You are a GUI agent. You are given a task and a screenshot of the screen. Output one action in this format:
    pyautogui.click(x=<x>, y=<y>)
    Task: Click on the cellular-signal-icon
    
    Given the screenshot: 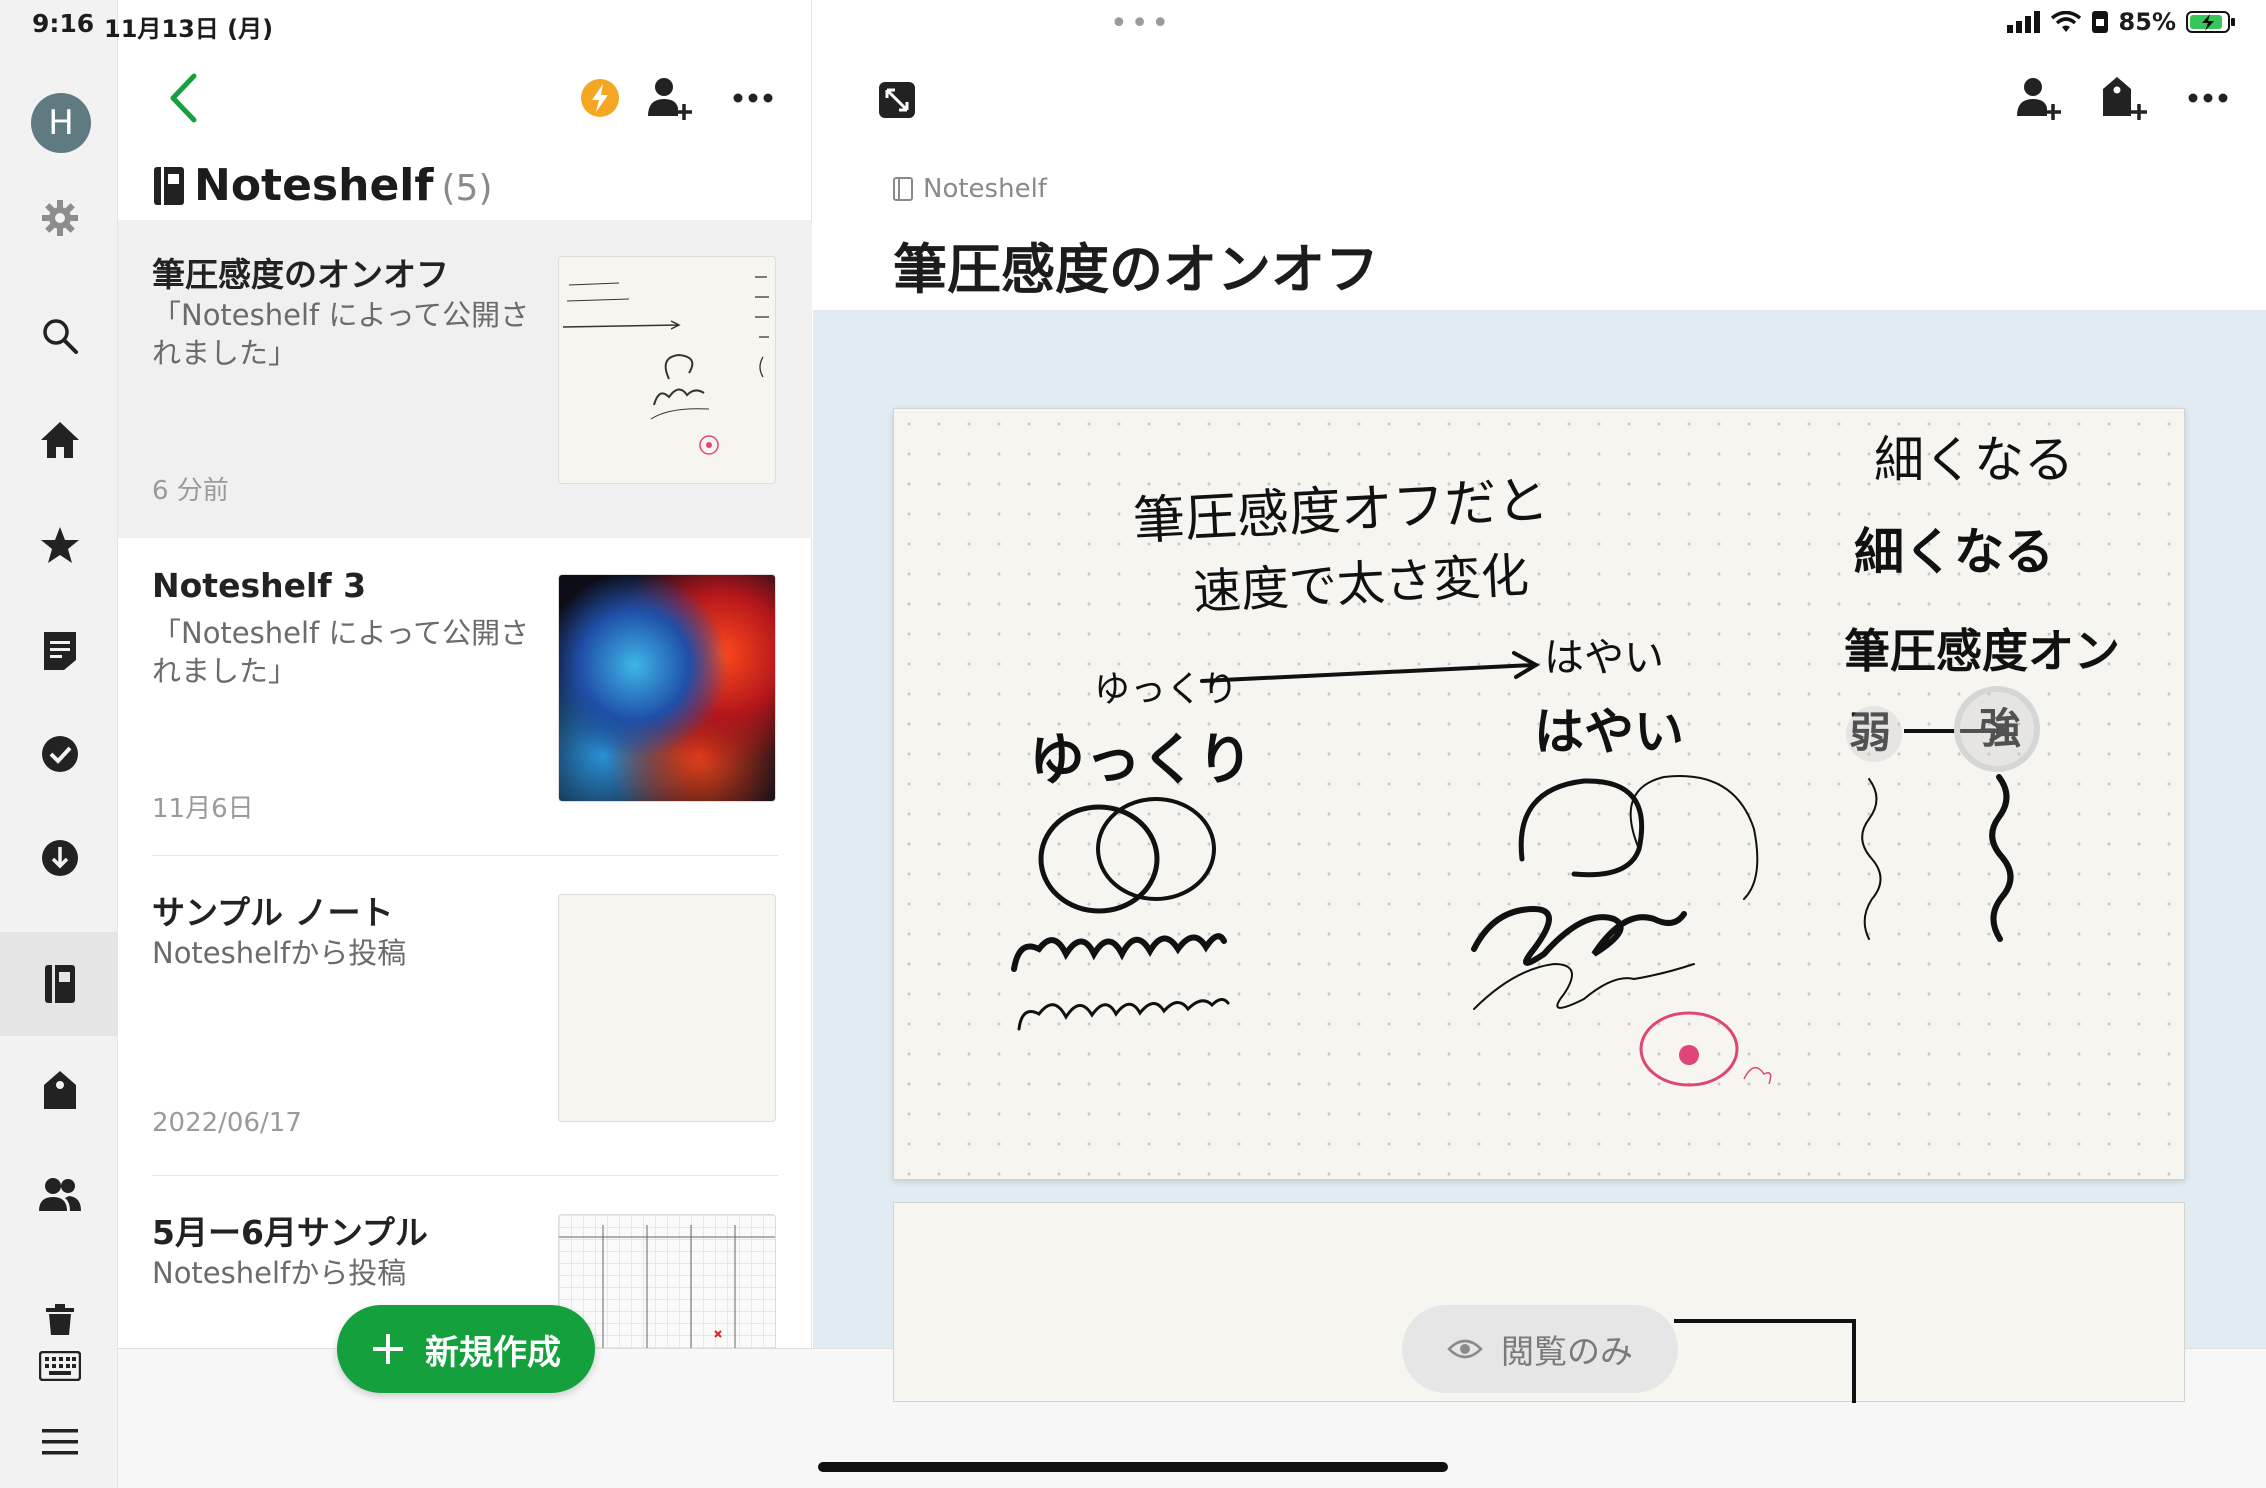 What is the action you would take?
    pyautogui.click(x=2023, y=22)
    